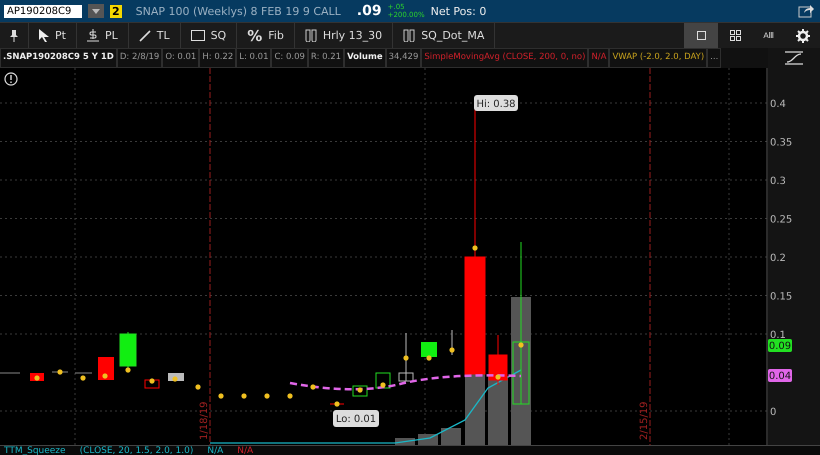  Describe the element at coordinates (458, 11) in the screenshot. I see `net-position: Net Pos: 0` at that location.